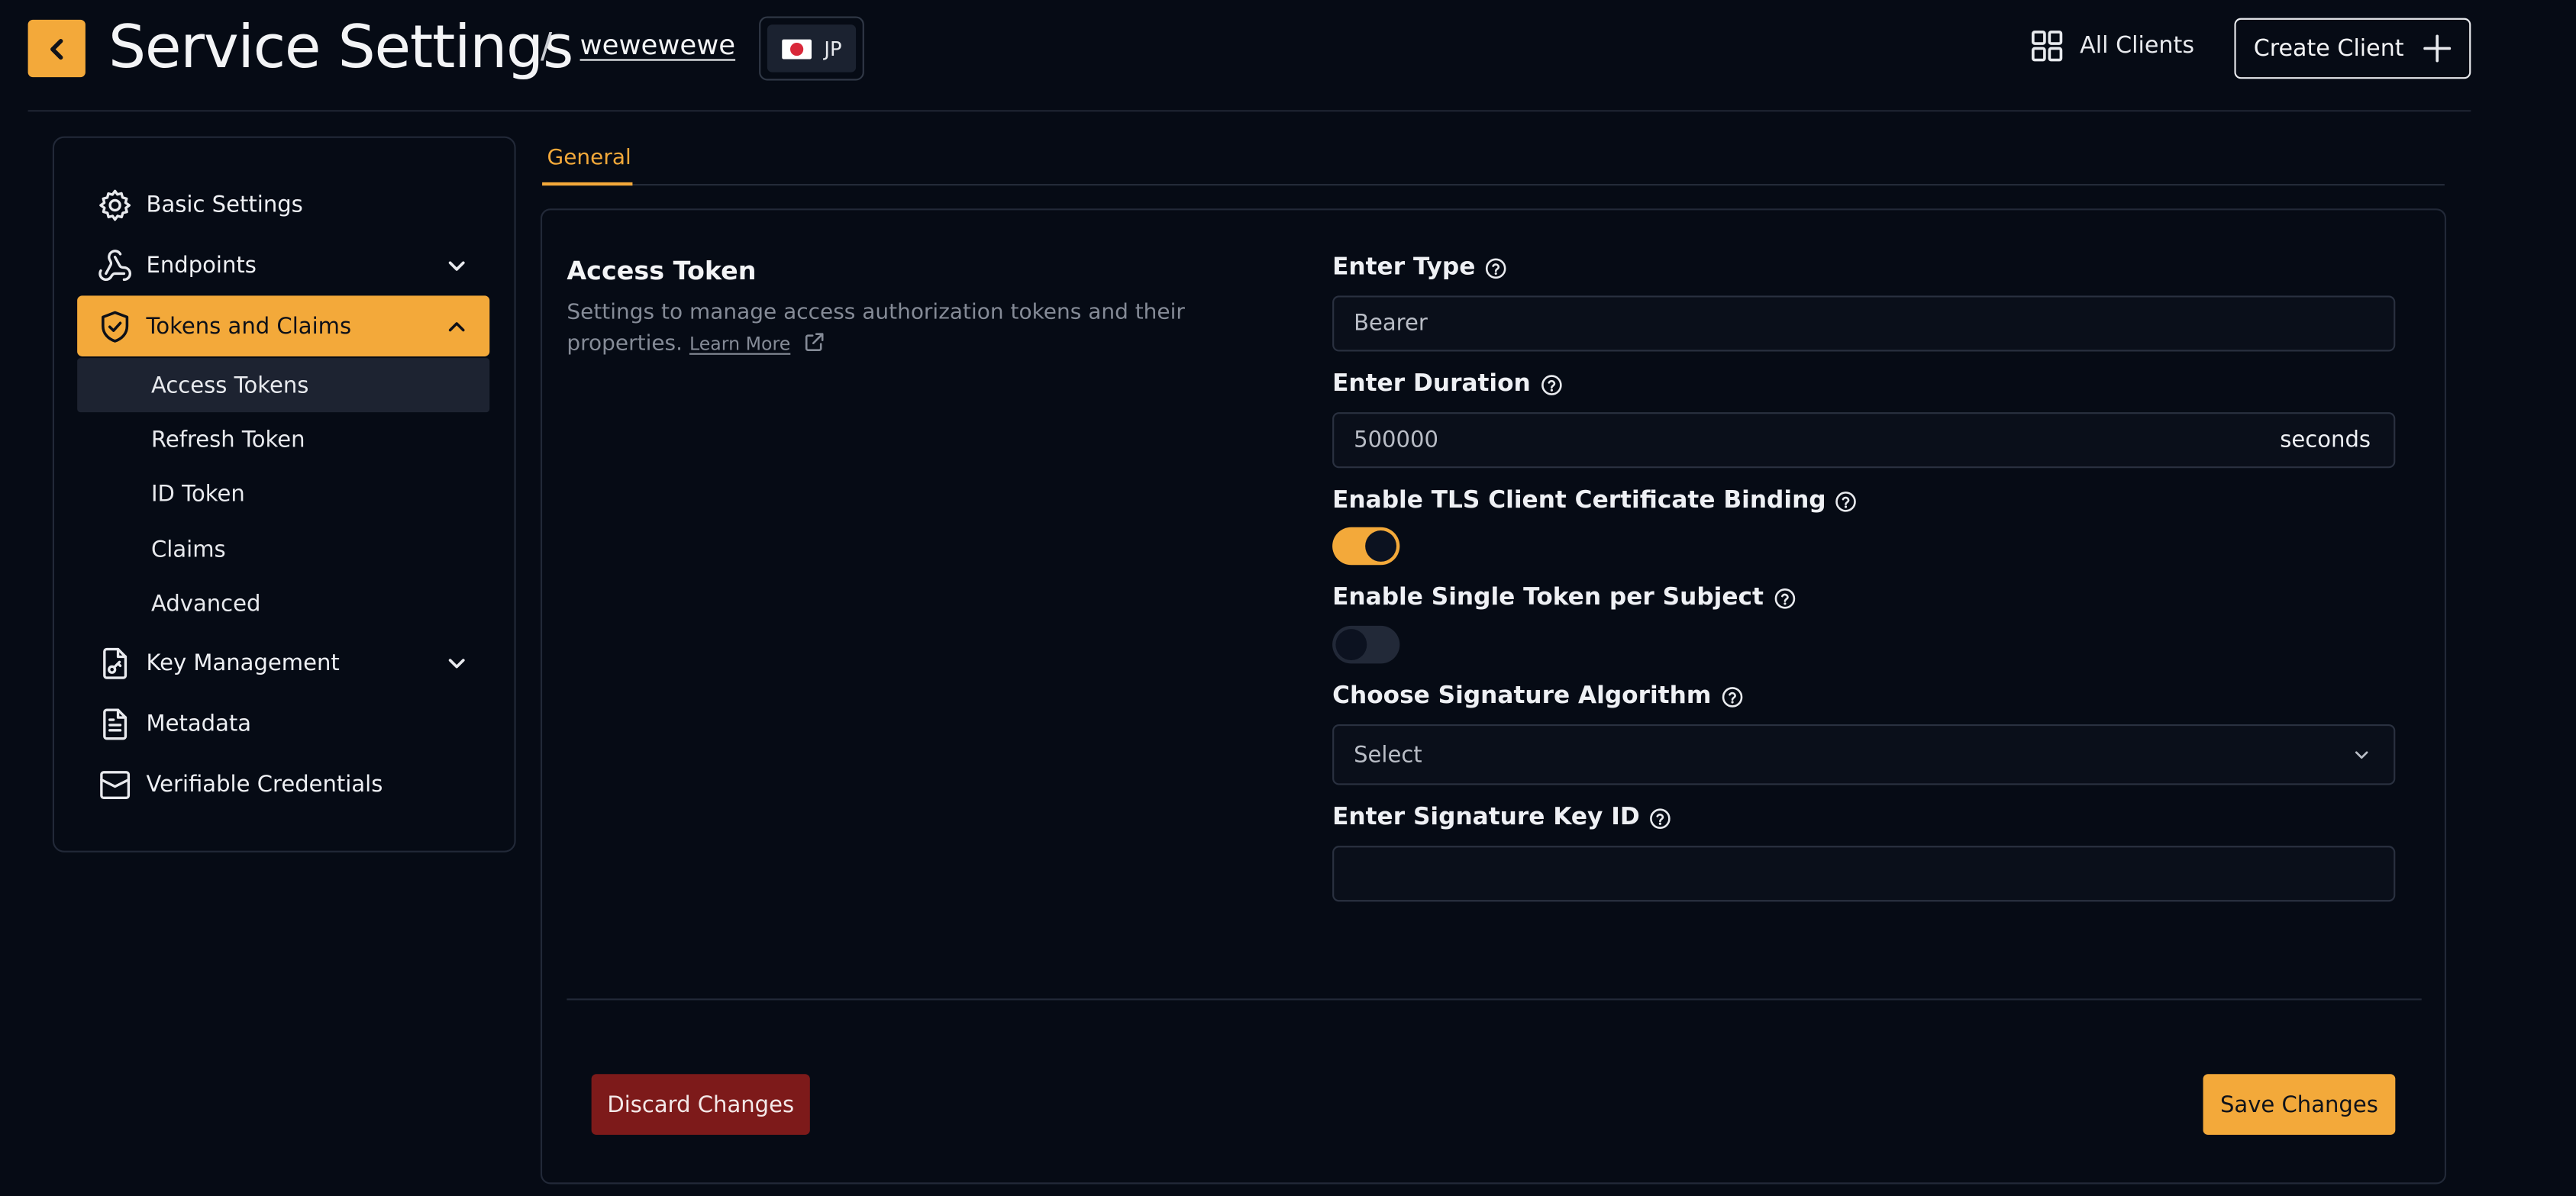 The width and height of the screenshot is (2576, 1196). What do you see at coordinates (115, 205) in the screenshot?
I see `gear-icon` at bounding box center [115, 205].